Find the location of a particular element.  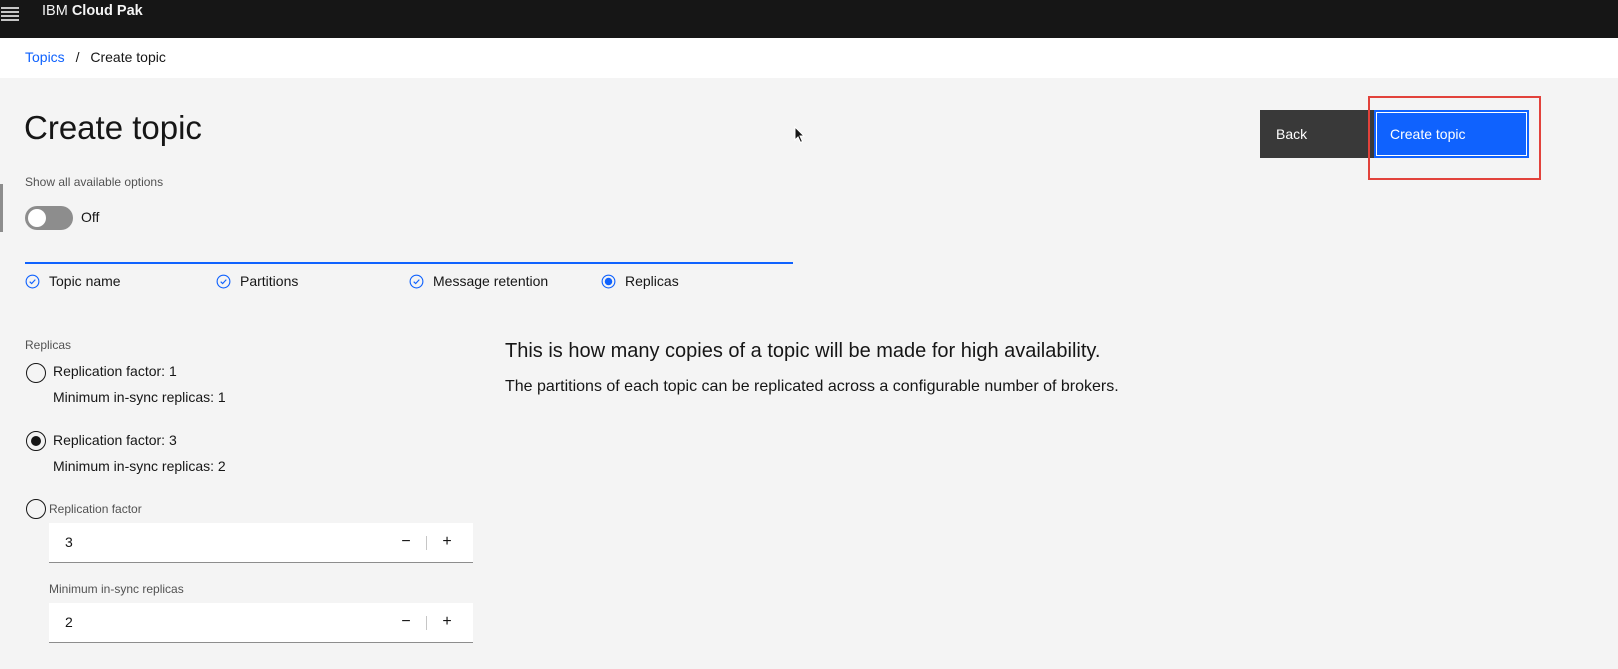

min-insync-1-text: Minimum in-sync replicas: 1 is located at coordinates (139, 397).